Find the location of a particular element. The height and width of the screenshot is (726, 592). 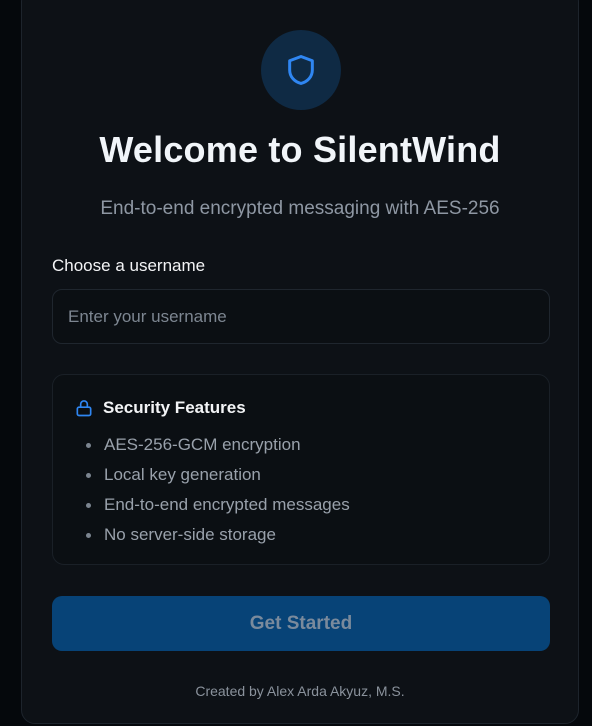

username-input is located at coordinates (301, 316).